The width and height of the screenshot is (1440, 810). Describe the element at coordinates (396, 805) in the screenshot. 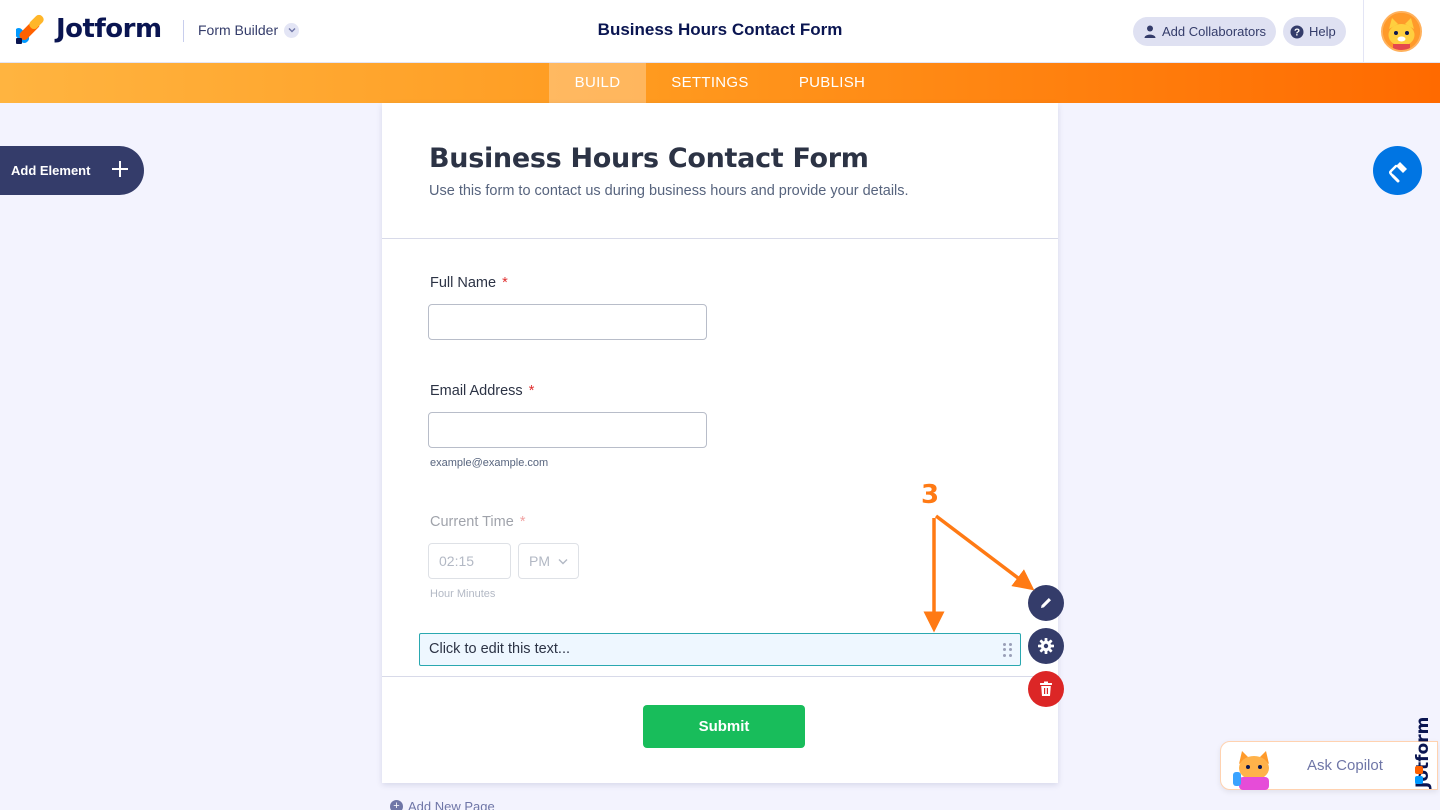

I see `plus-circle-icon: +` at that location.